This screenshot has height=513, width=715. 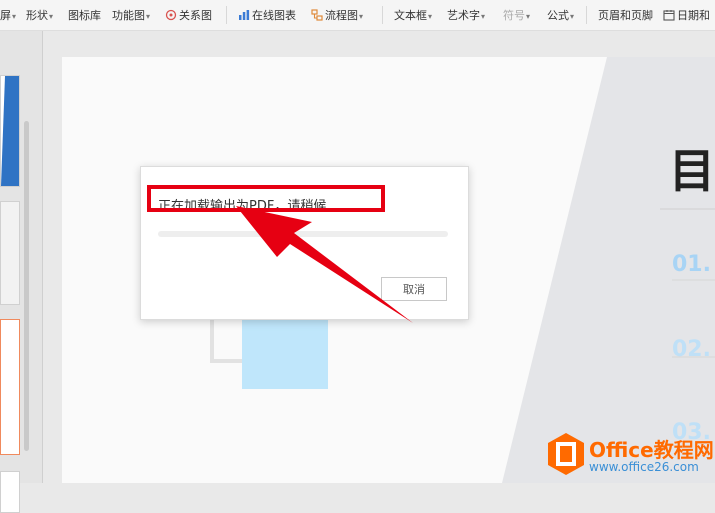 I want to click on icon-library-button: 图标库, so click(x=84, y=15).